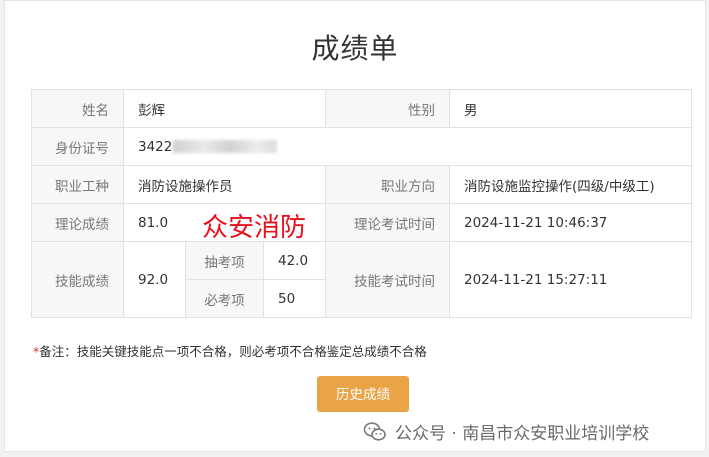 This screenshot has width=709, height=457. I want to click on footer-watermark: 公众号 · 南昌市众安职业培训学校, so click(506, 431).